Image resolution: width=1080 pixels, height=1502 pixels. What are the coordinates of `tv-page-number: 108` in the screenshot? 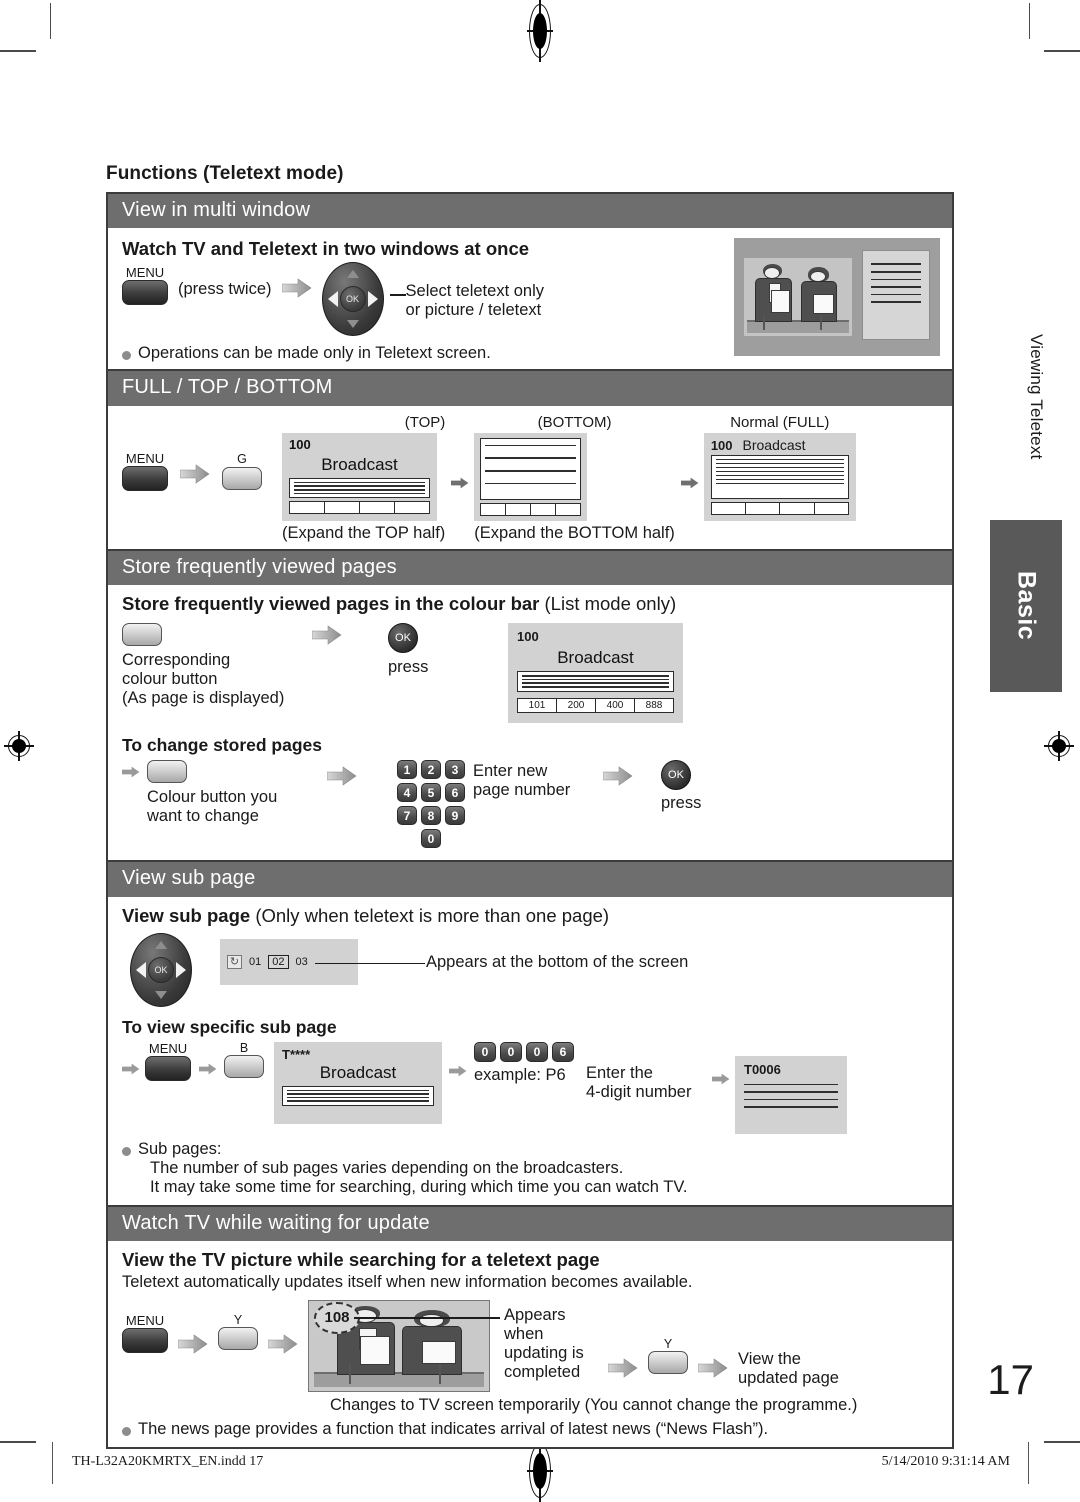 It's located at (337, 1318).